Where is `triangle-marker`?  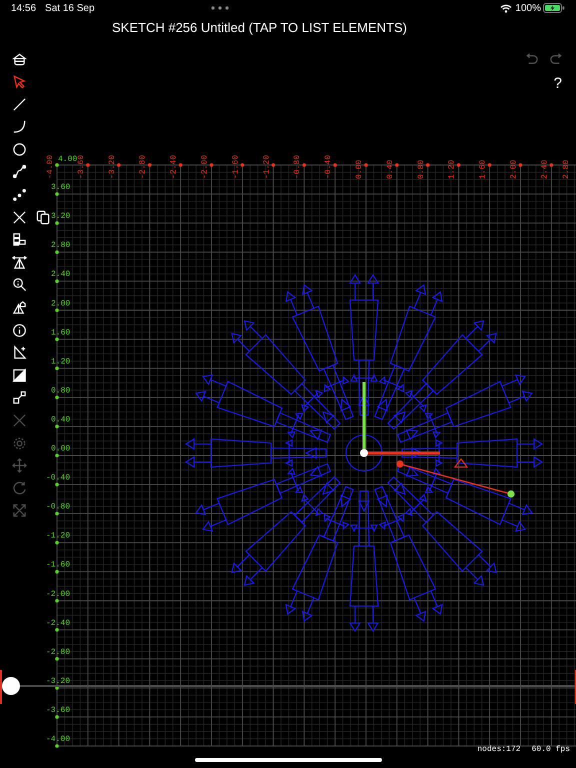
triangle-marker is located at coordinates (461, 463).